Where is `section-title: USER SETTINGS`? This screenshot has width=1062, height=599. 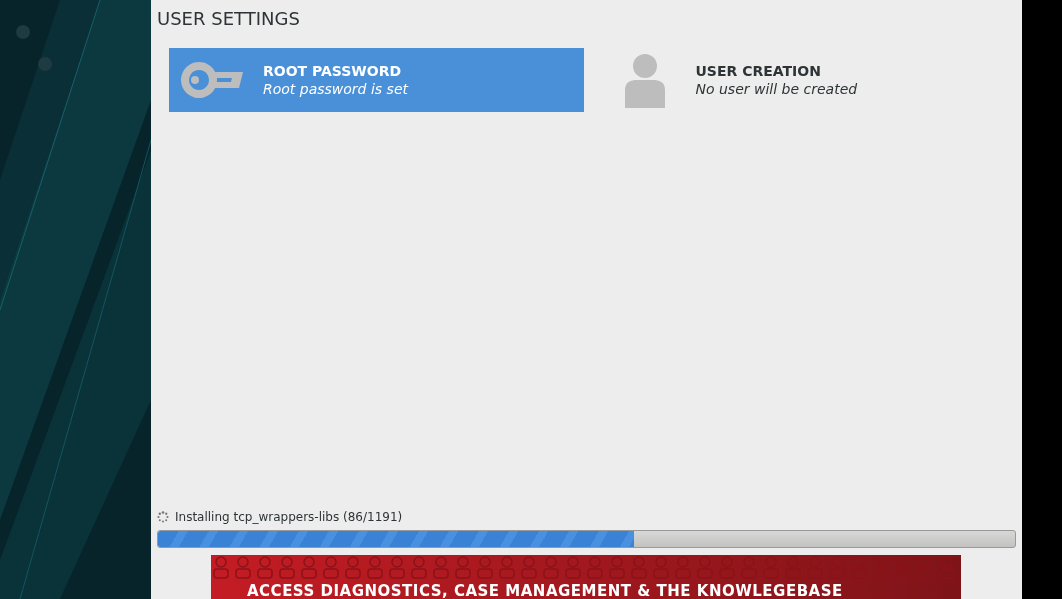
section-title: USER SETTINGS is located at coordinates (229, 19).